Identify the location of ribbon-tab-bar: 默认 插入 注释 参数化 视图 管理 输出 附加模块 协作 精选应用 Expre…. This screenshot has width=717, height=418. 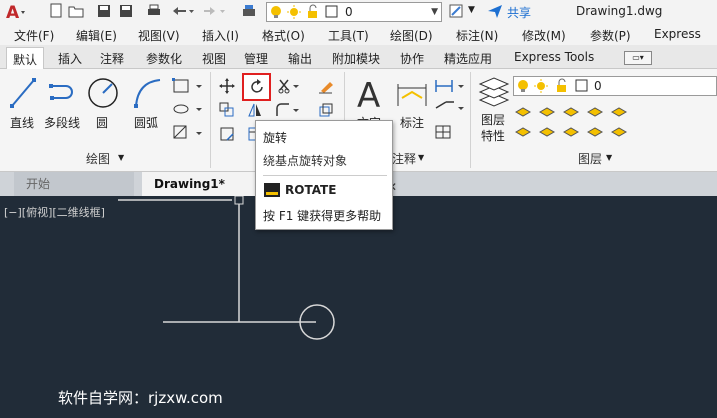
(358, 58).